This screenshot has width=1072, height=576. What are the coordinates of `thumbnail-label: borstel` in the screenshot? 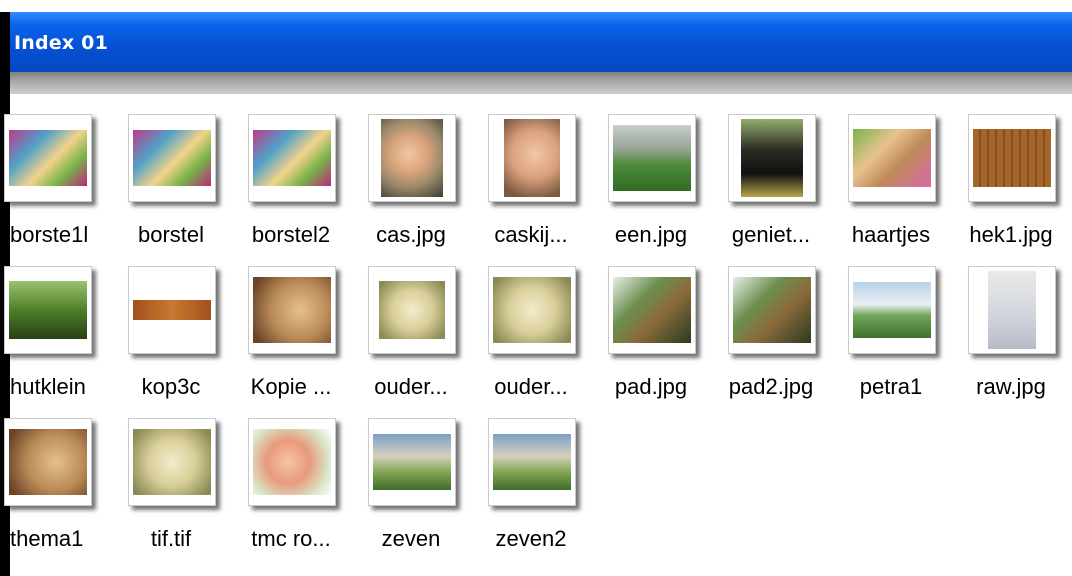 It's located at (171, 234).